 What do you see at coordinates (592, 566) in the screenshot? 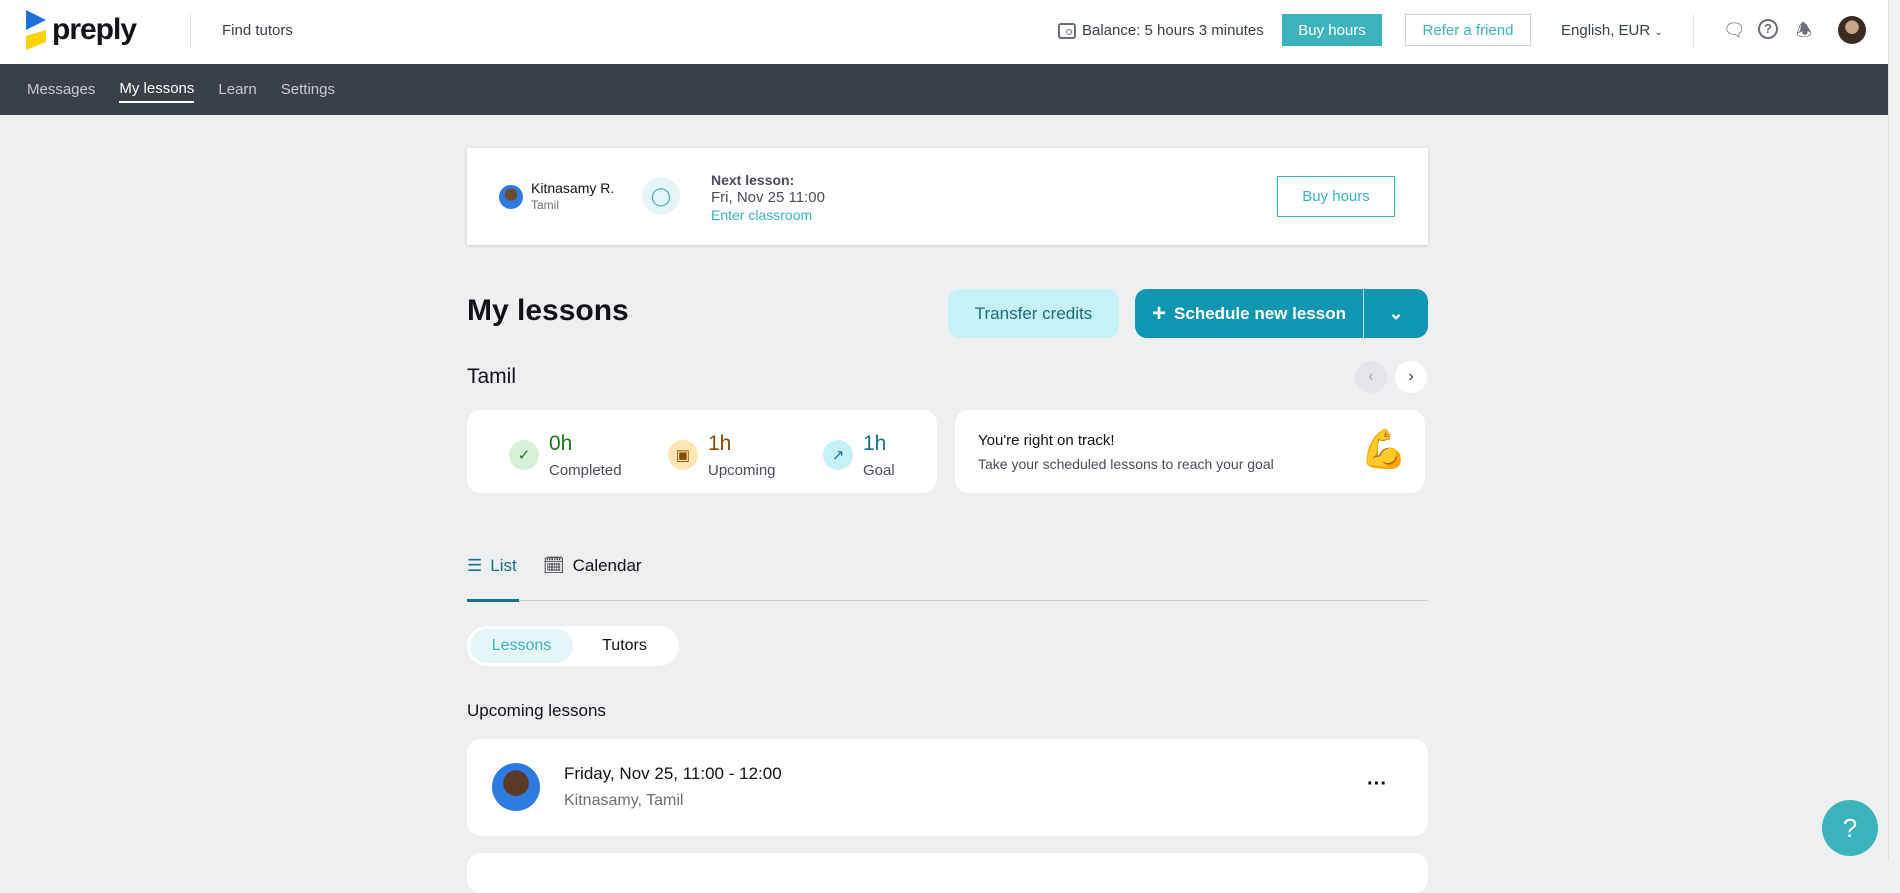
I see `tab-calendar: 🗓 Calendar` at bounding box center [592, 566].